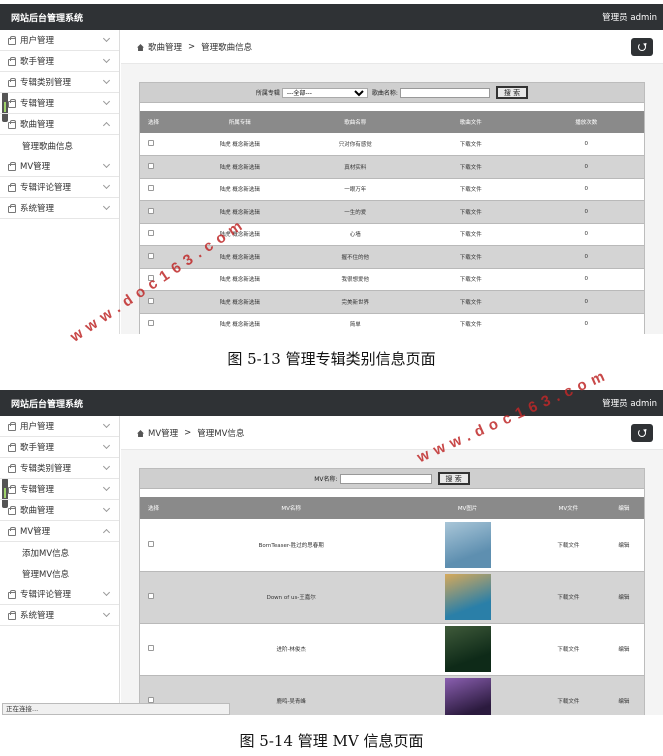 The width and height of the screenshot is (663, 756). What do you see at coordinates (35, 532) in the screenshot?
I see `sidebar-item-label: MV管理` at bounding box center [35, 532].